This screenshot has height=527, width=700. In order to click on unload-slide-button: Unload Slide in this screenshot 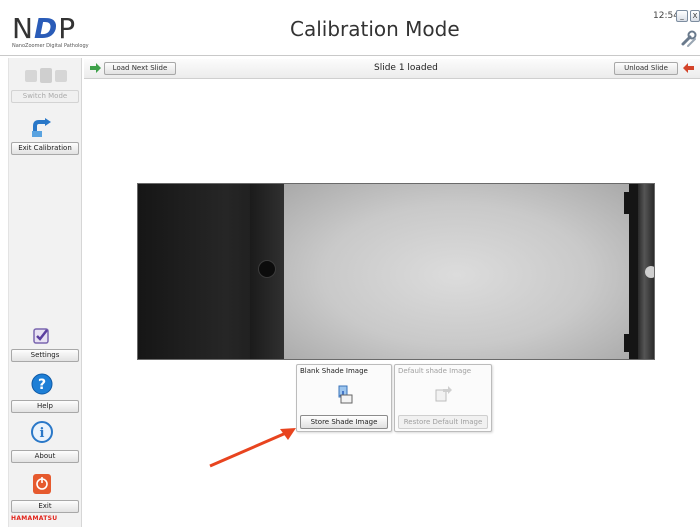, I will do `click(646, 68)`.